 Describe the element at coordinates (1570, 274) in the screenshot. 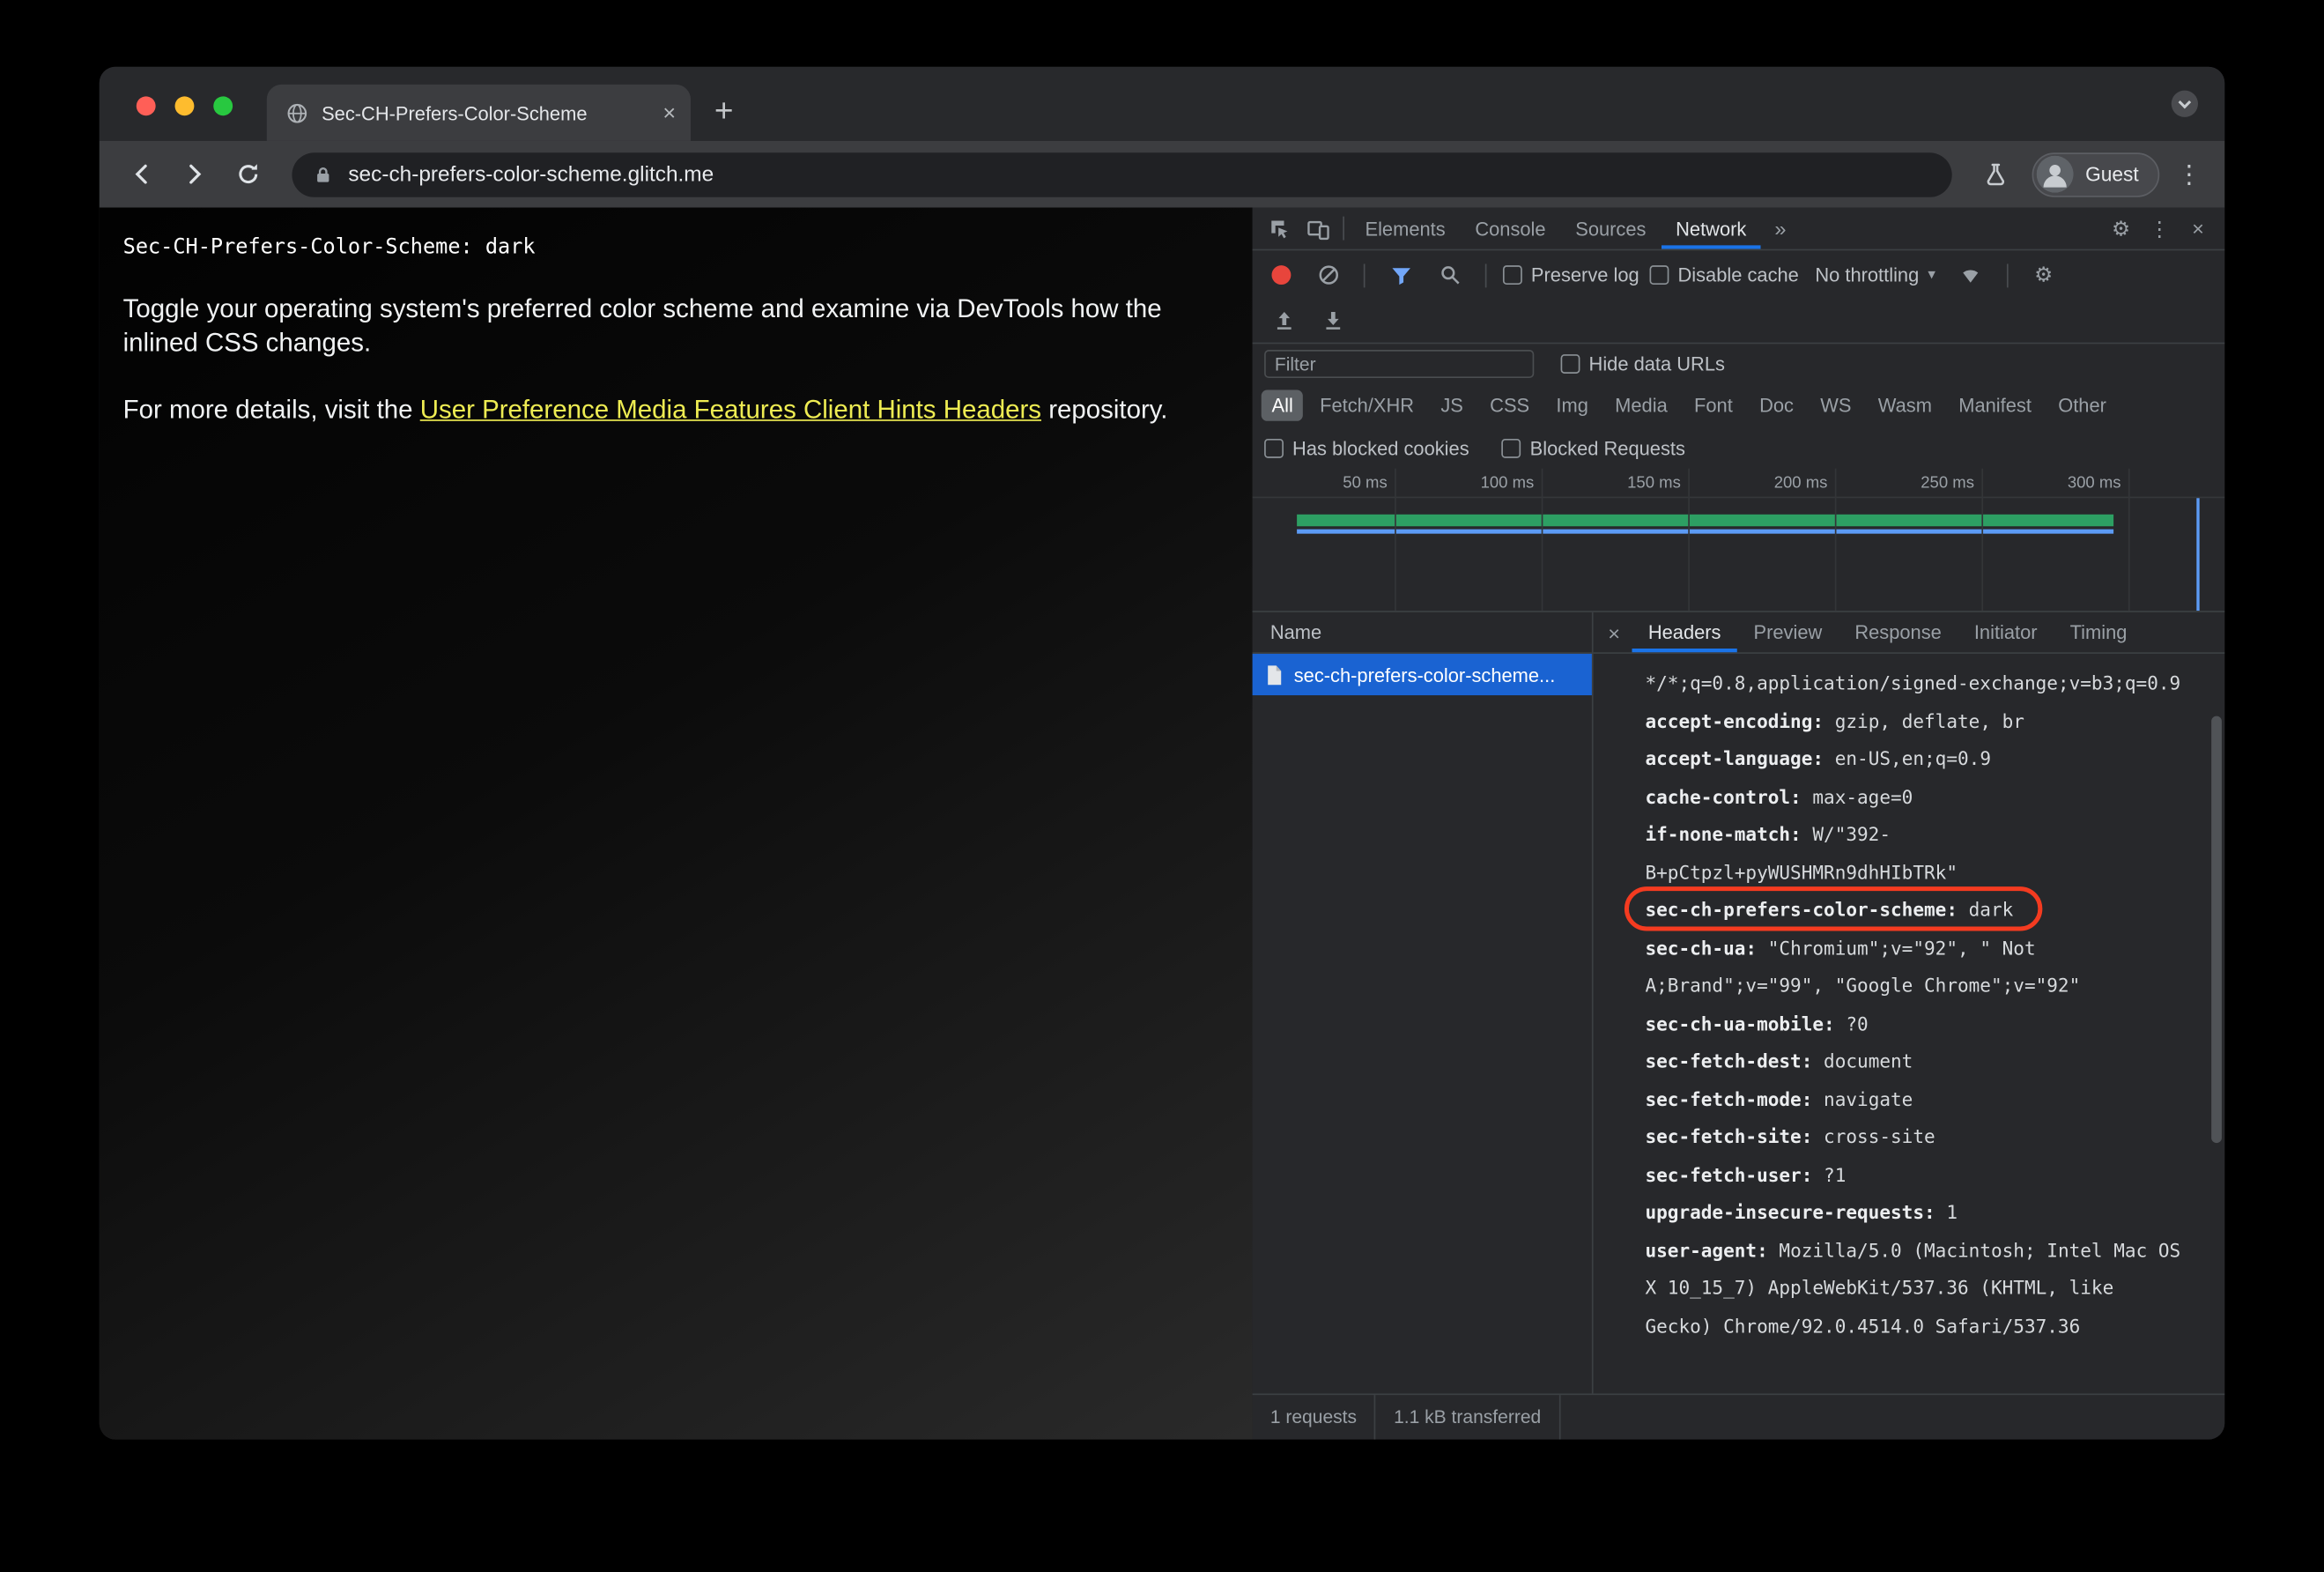

I see `preserve-log-checkbox: Preserve log` at that location.